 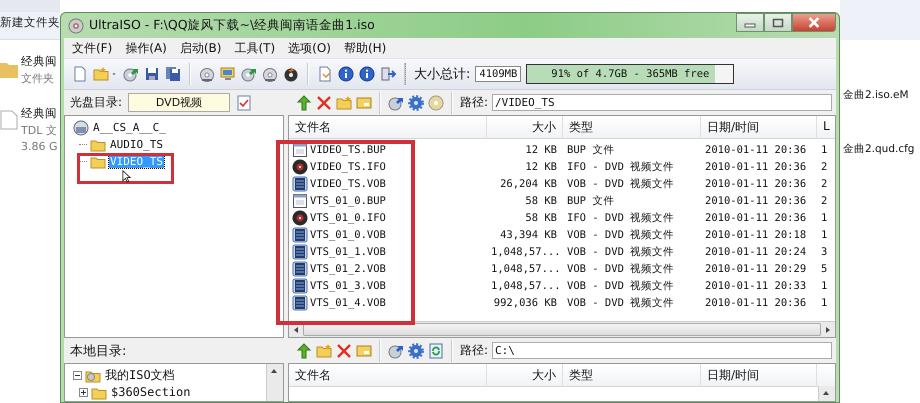 I want to click on menu-item: 选项(O), so click(x=309, y=48).